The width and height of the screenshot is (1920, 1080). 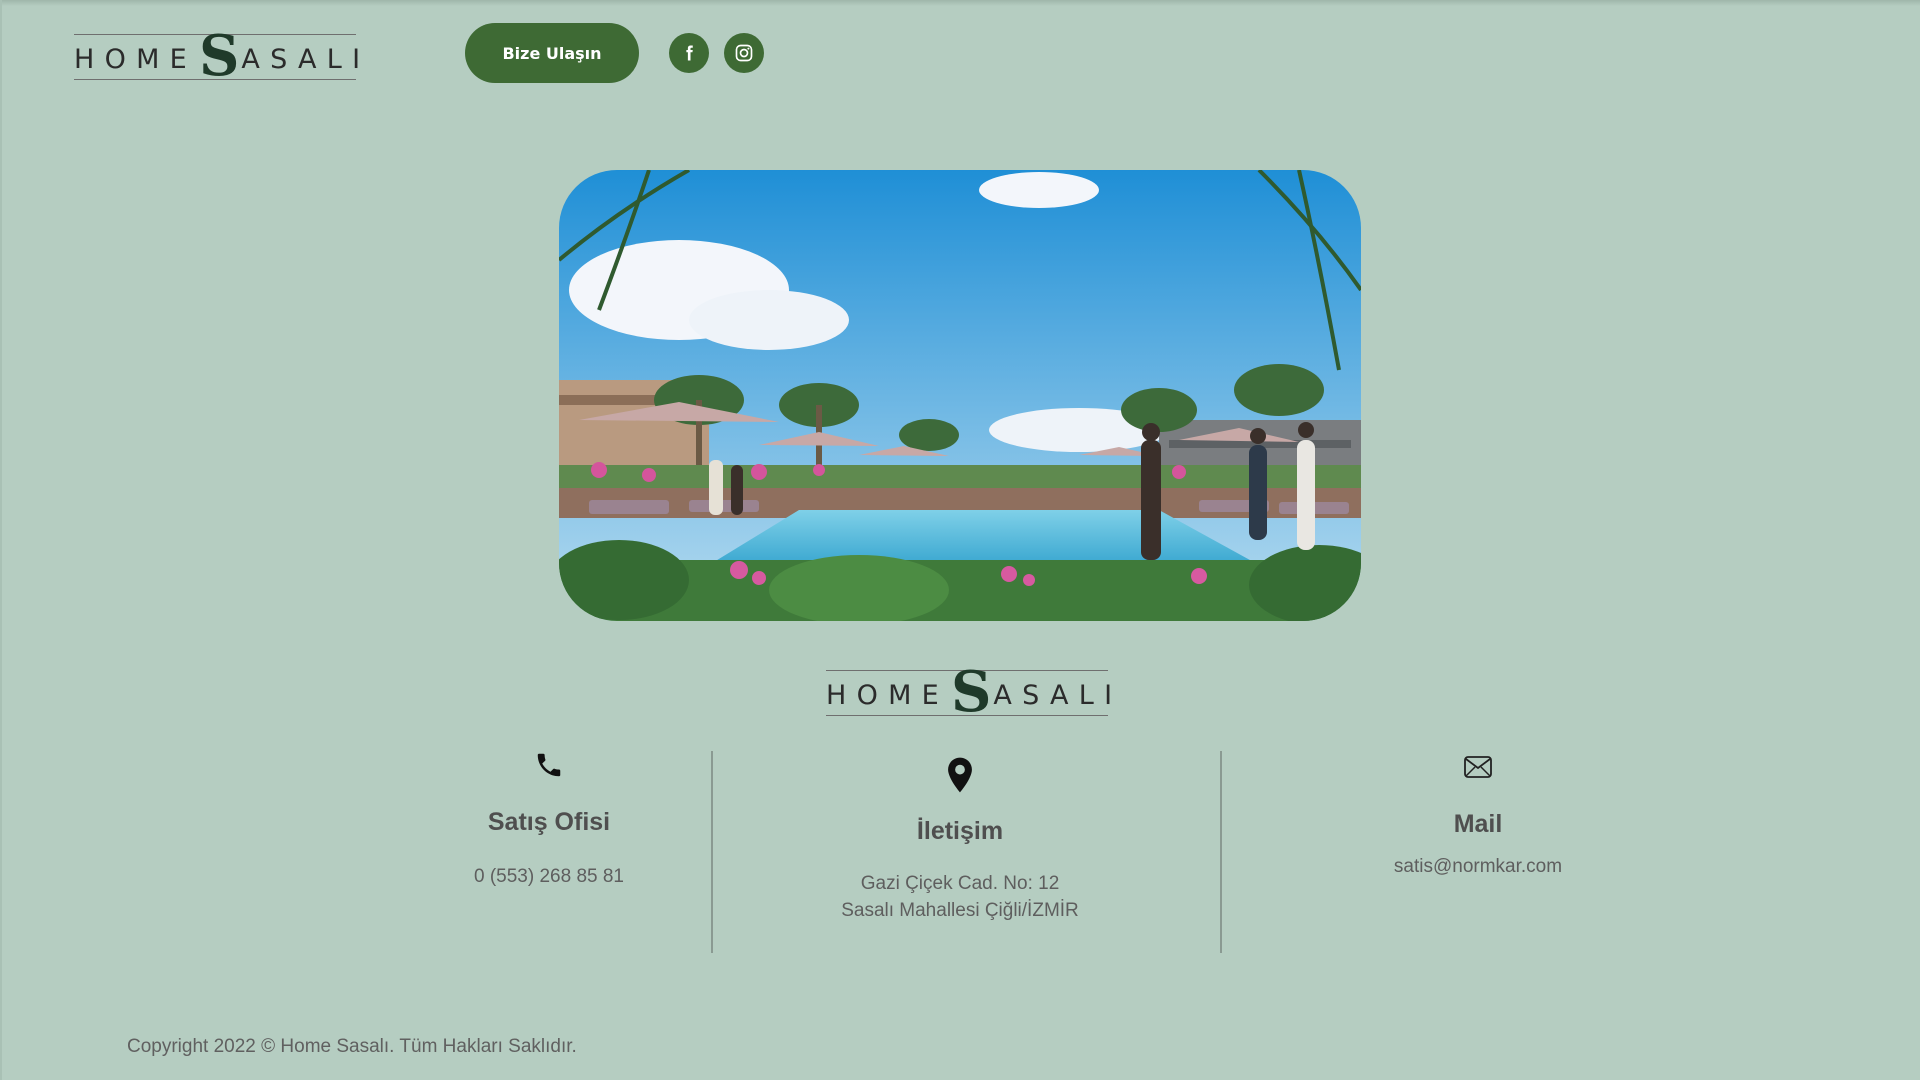 What do you see at coordinates (1478, 767) in the screenshot?
I see `envelope-icon` at bounding box center [1478, 767].